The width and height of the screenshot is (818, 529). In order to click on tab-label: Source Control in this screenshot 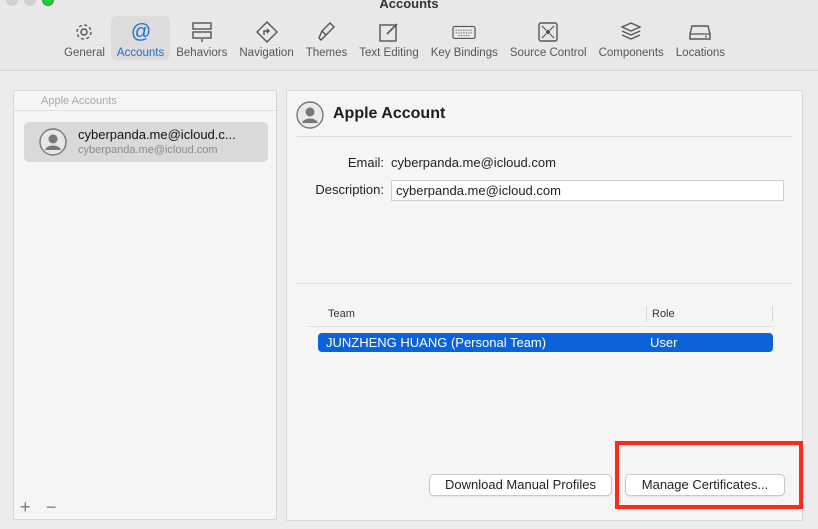, I will do `click(548, 53)`.